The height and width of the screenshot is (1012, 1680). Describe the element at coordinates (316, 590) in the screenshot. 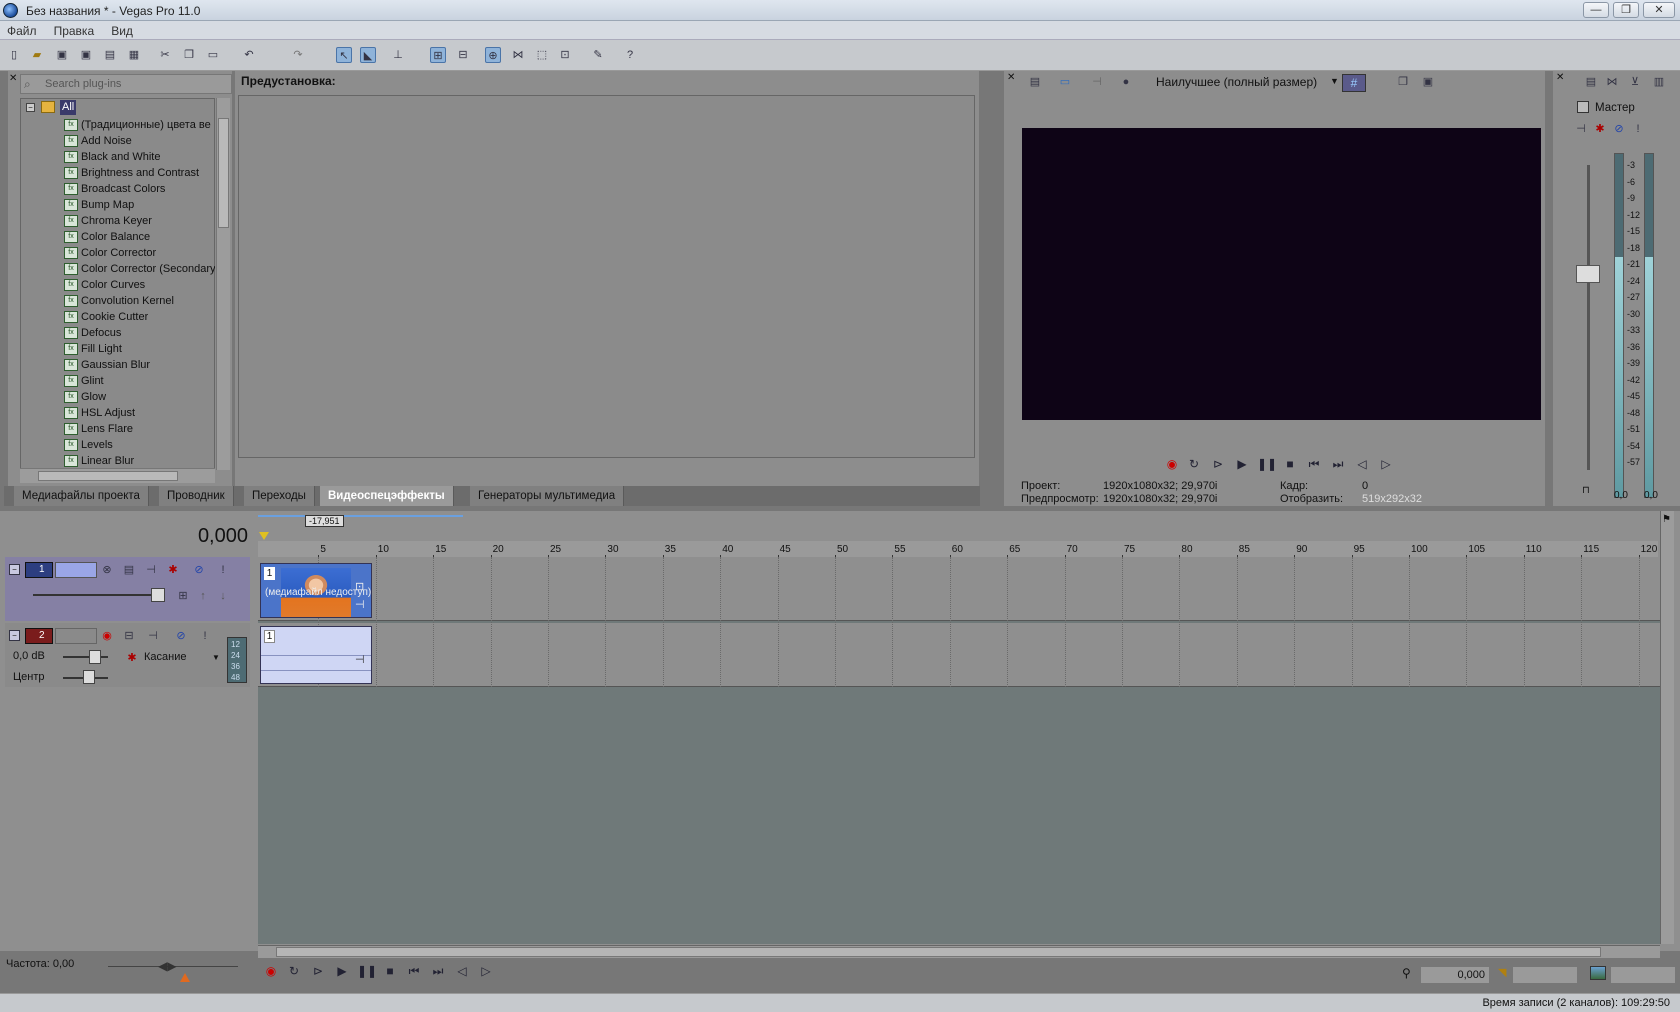

I see `video-event: 1 (медиафайл недоступ) ⊣ ⊡` at that location.